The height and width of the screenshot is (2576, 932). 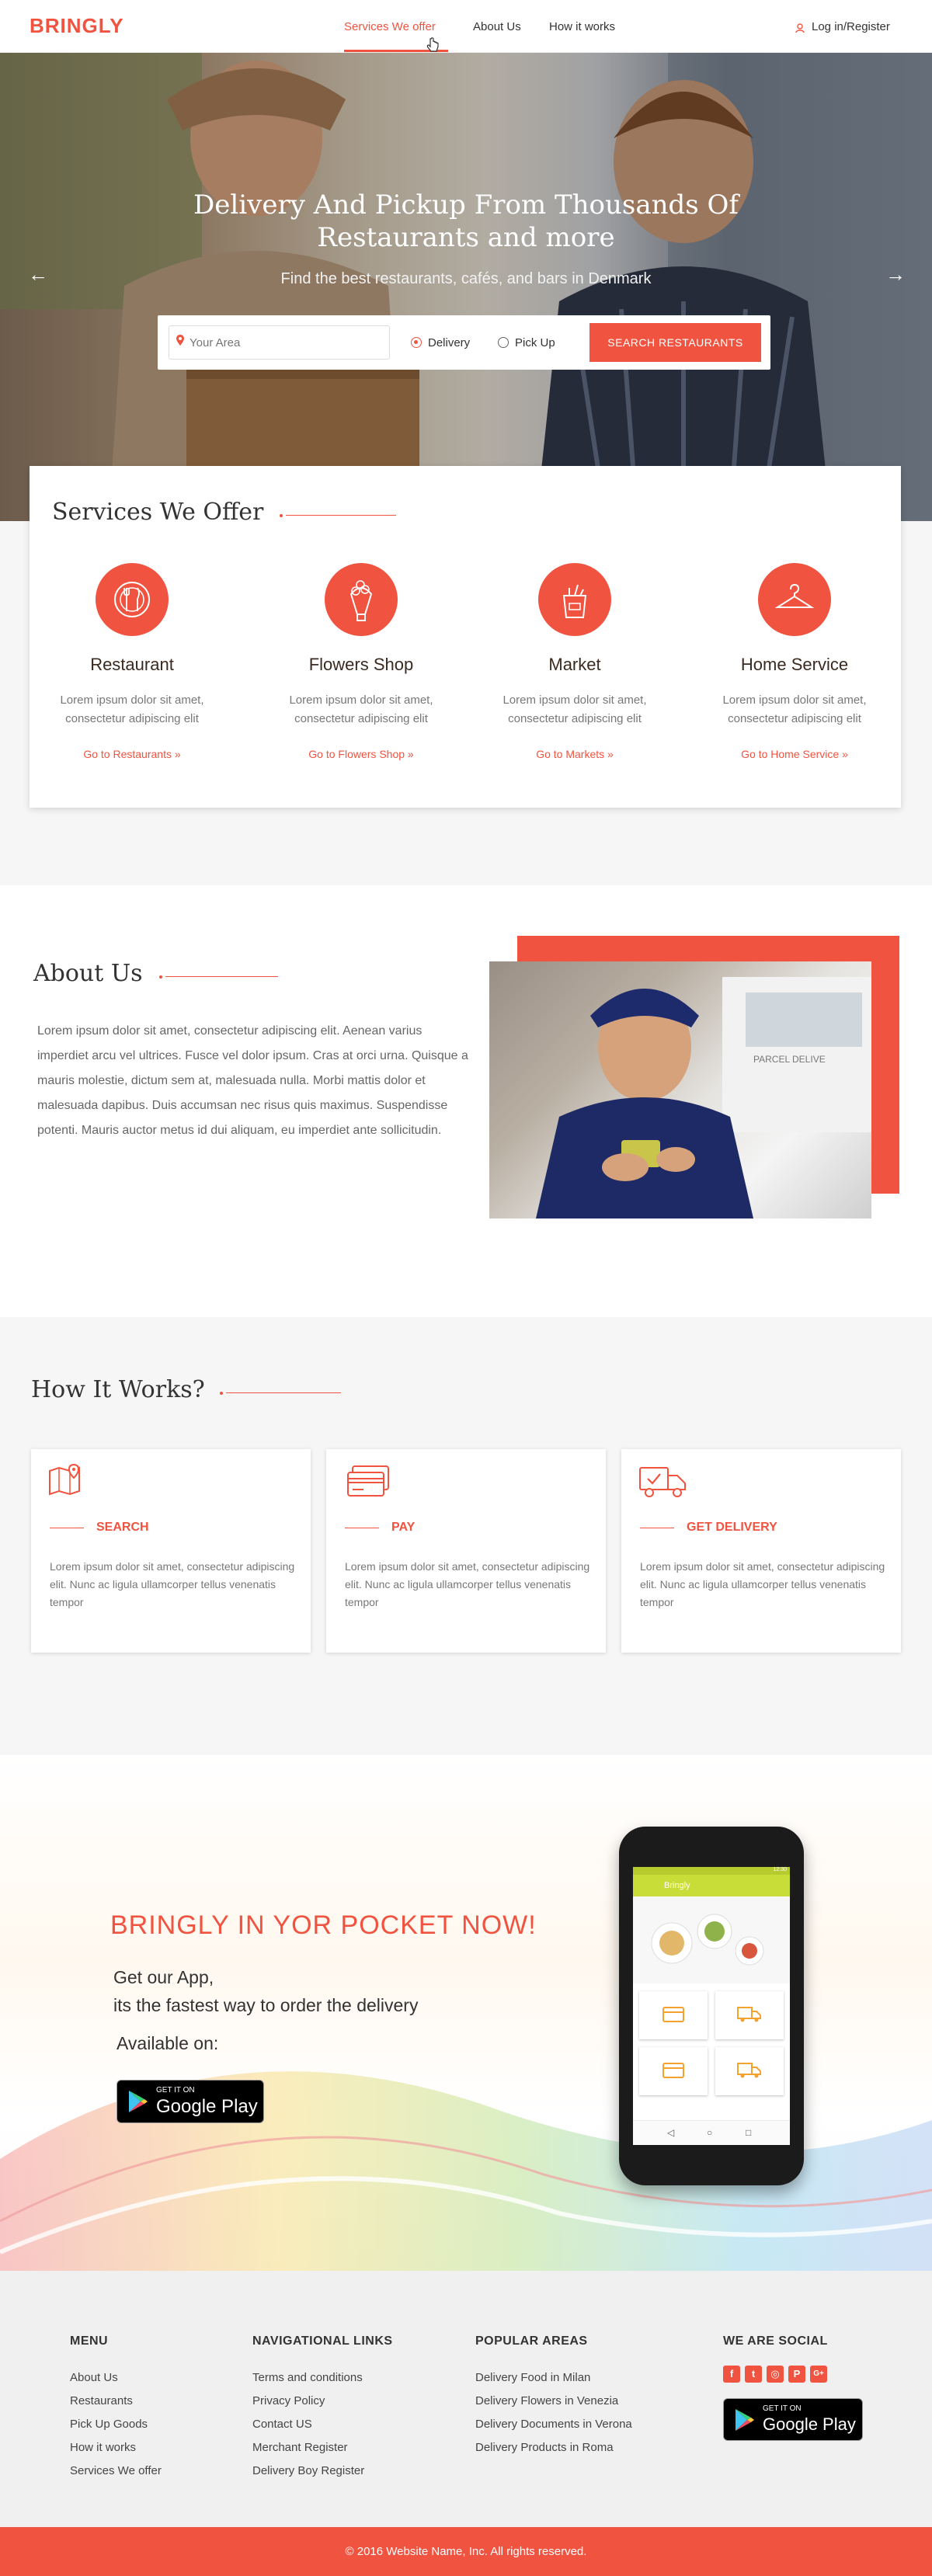 I want to click on bouquet-icon, so click(x=361, y=600).